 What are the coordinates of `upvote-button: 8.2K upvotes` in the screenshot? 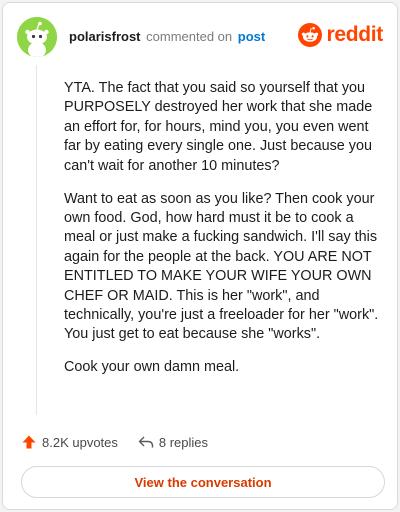 It's located at (69, 442).